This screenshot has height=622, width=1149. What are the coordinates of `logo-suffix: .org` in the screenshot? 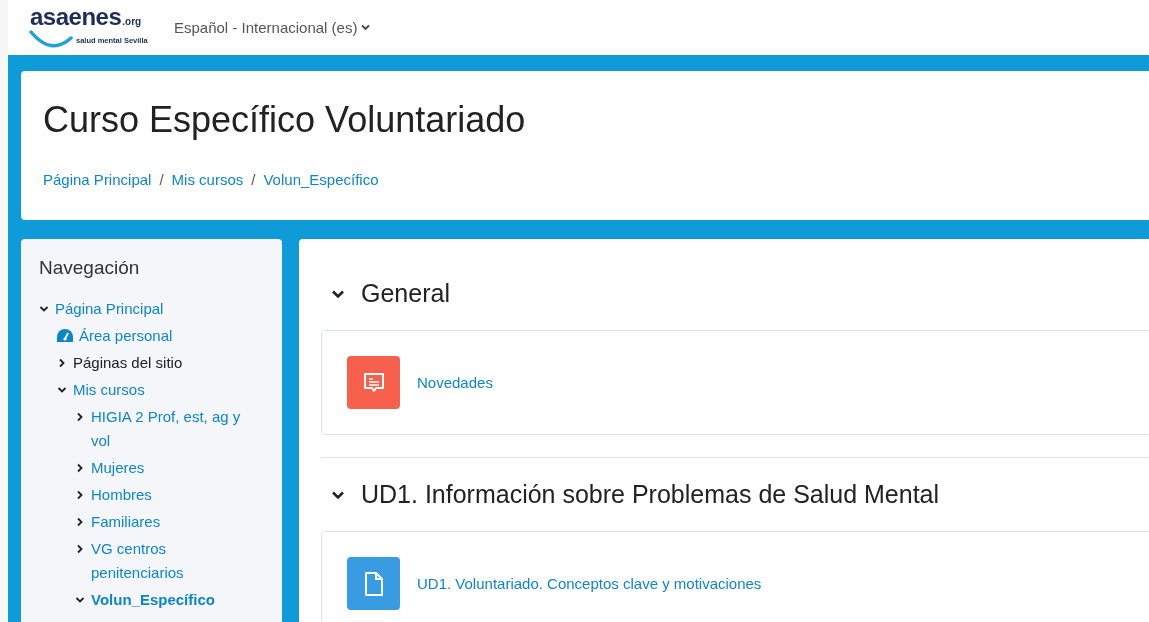 It's located at (132, 21).